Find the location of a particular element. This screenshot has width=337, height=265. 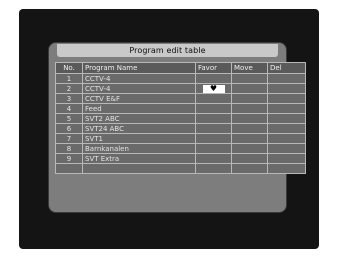

table-row: 5 SVT2 ABC is located at coordinates (180, 118).